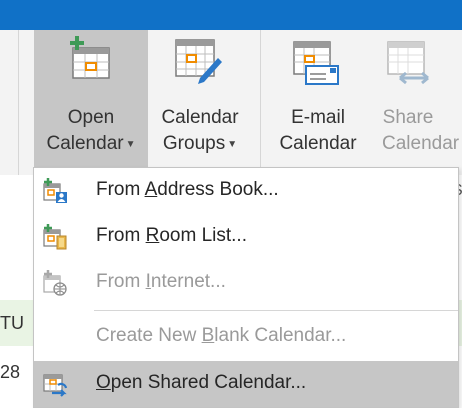 The height and width of the screenshot is (408, 462). What do you see at coordinates (91, 98) in the screenshot?
I see `open-calendar-button: Open Calendar ▼` at bounding box center [91, 98].